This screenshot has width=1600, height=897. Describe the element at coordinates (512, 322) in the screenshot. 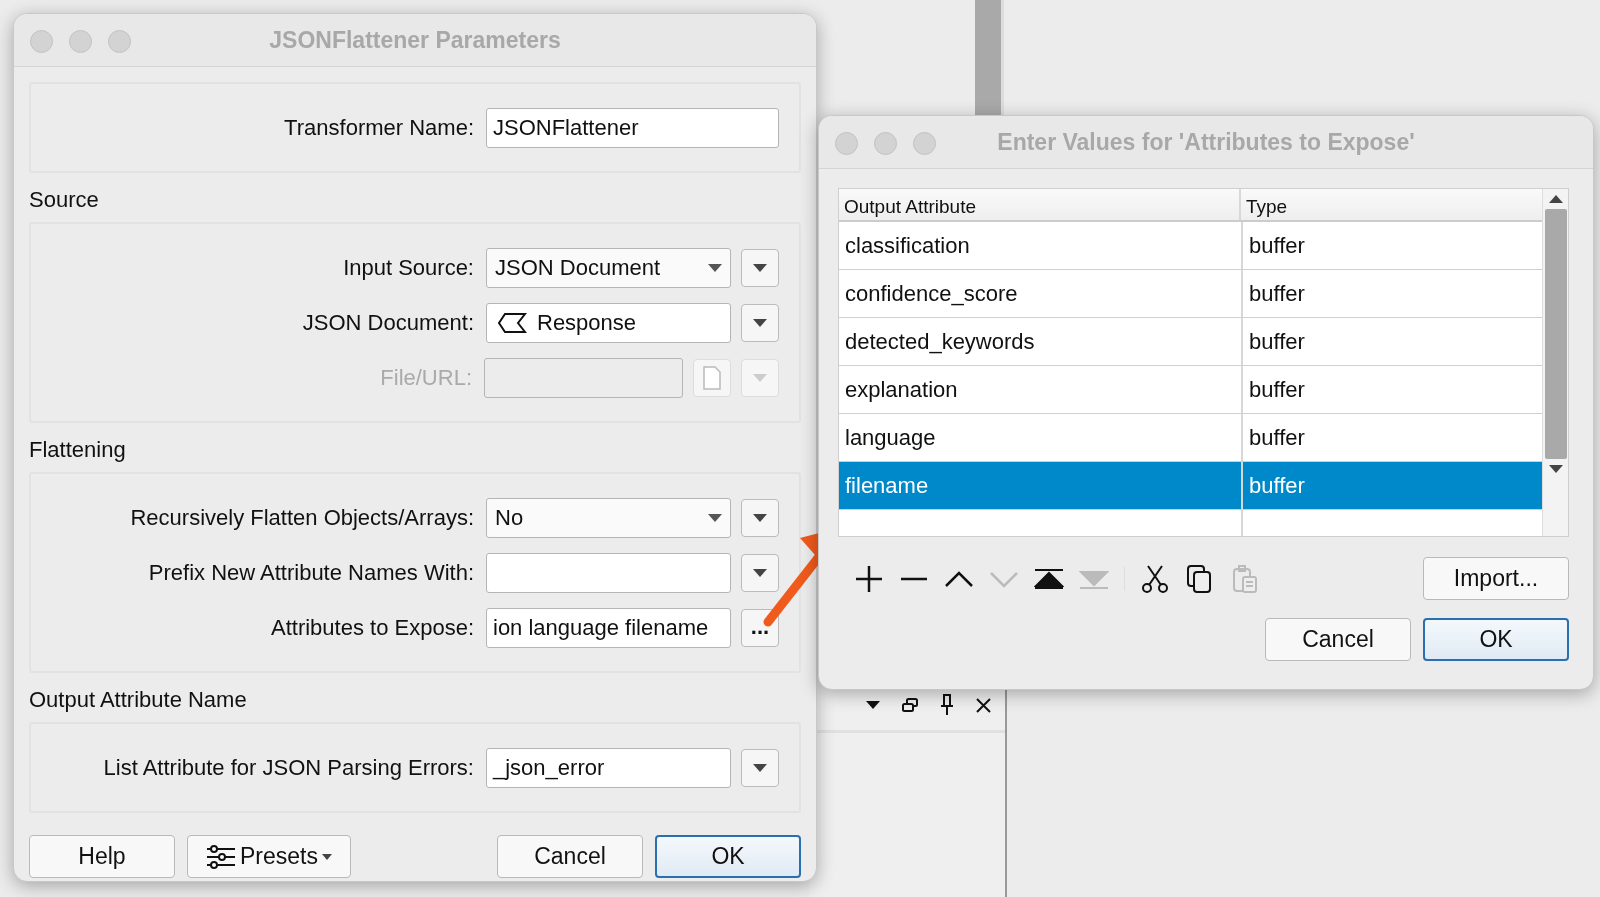

I see `attribute-flag-icon` at that location.